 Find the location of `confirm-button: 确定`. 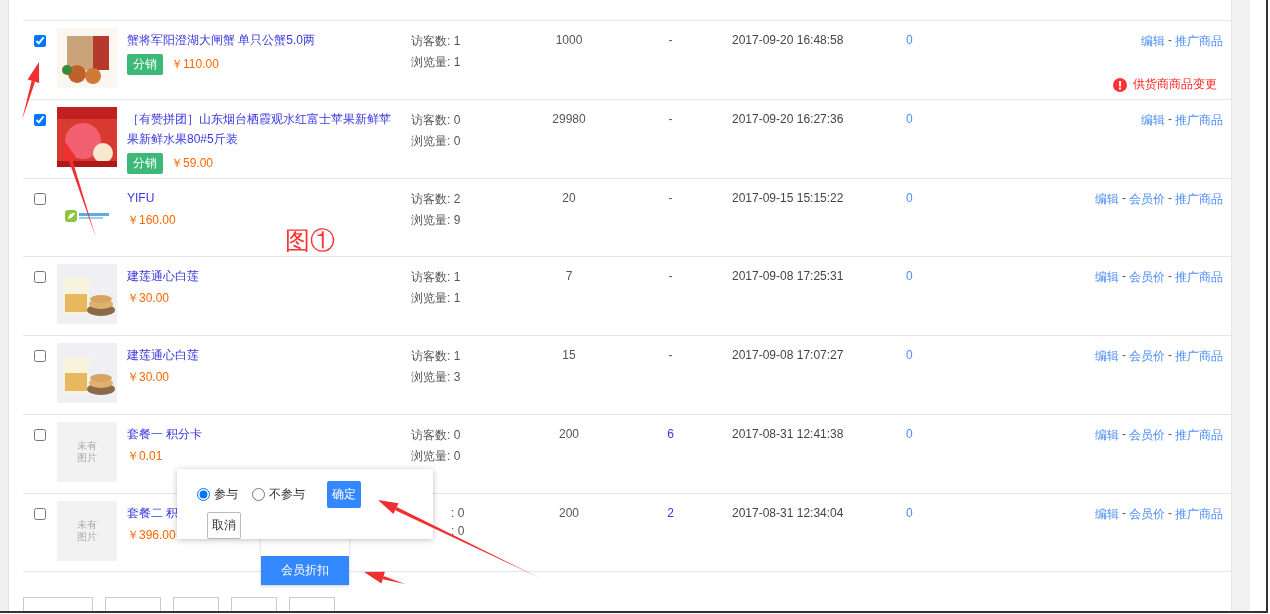

confirm-button: 确定 is located at coordinates (344, 494).